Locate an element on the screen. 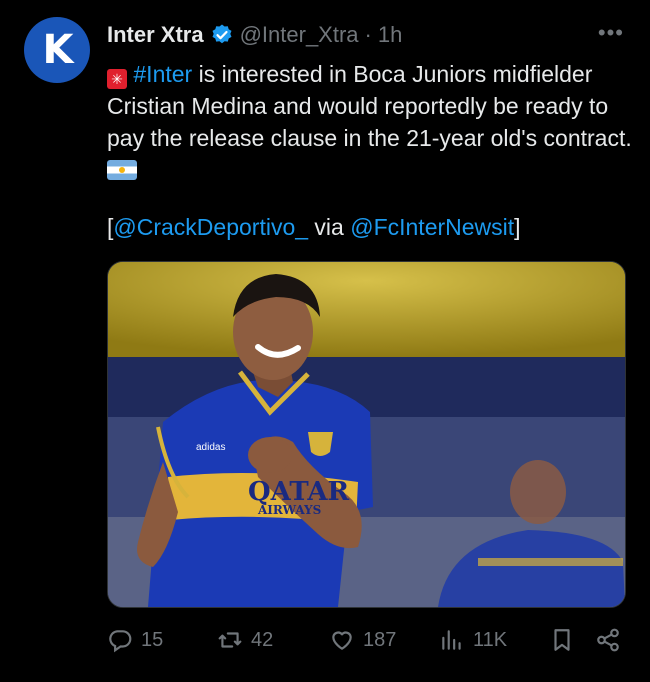 Image resolution: width=650 pixels, height=682 pixels. like-count: 187 is located at coordinates (380, 639).